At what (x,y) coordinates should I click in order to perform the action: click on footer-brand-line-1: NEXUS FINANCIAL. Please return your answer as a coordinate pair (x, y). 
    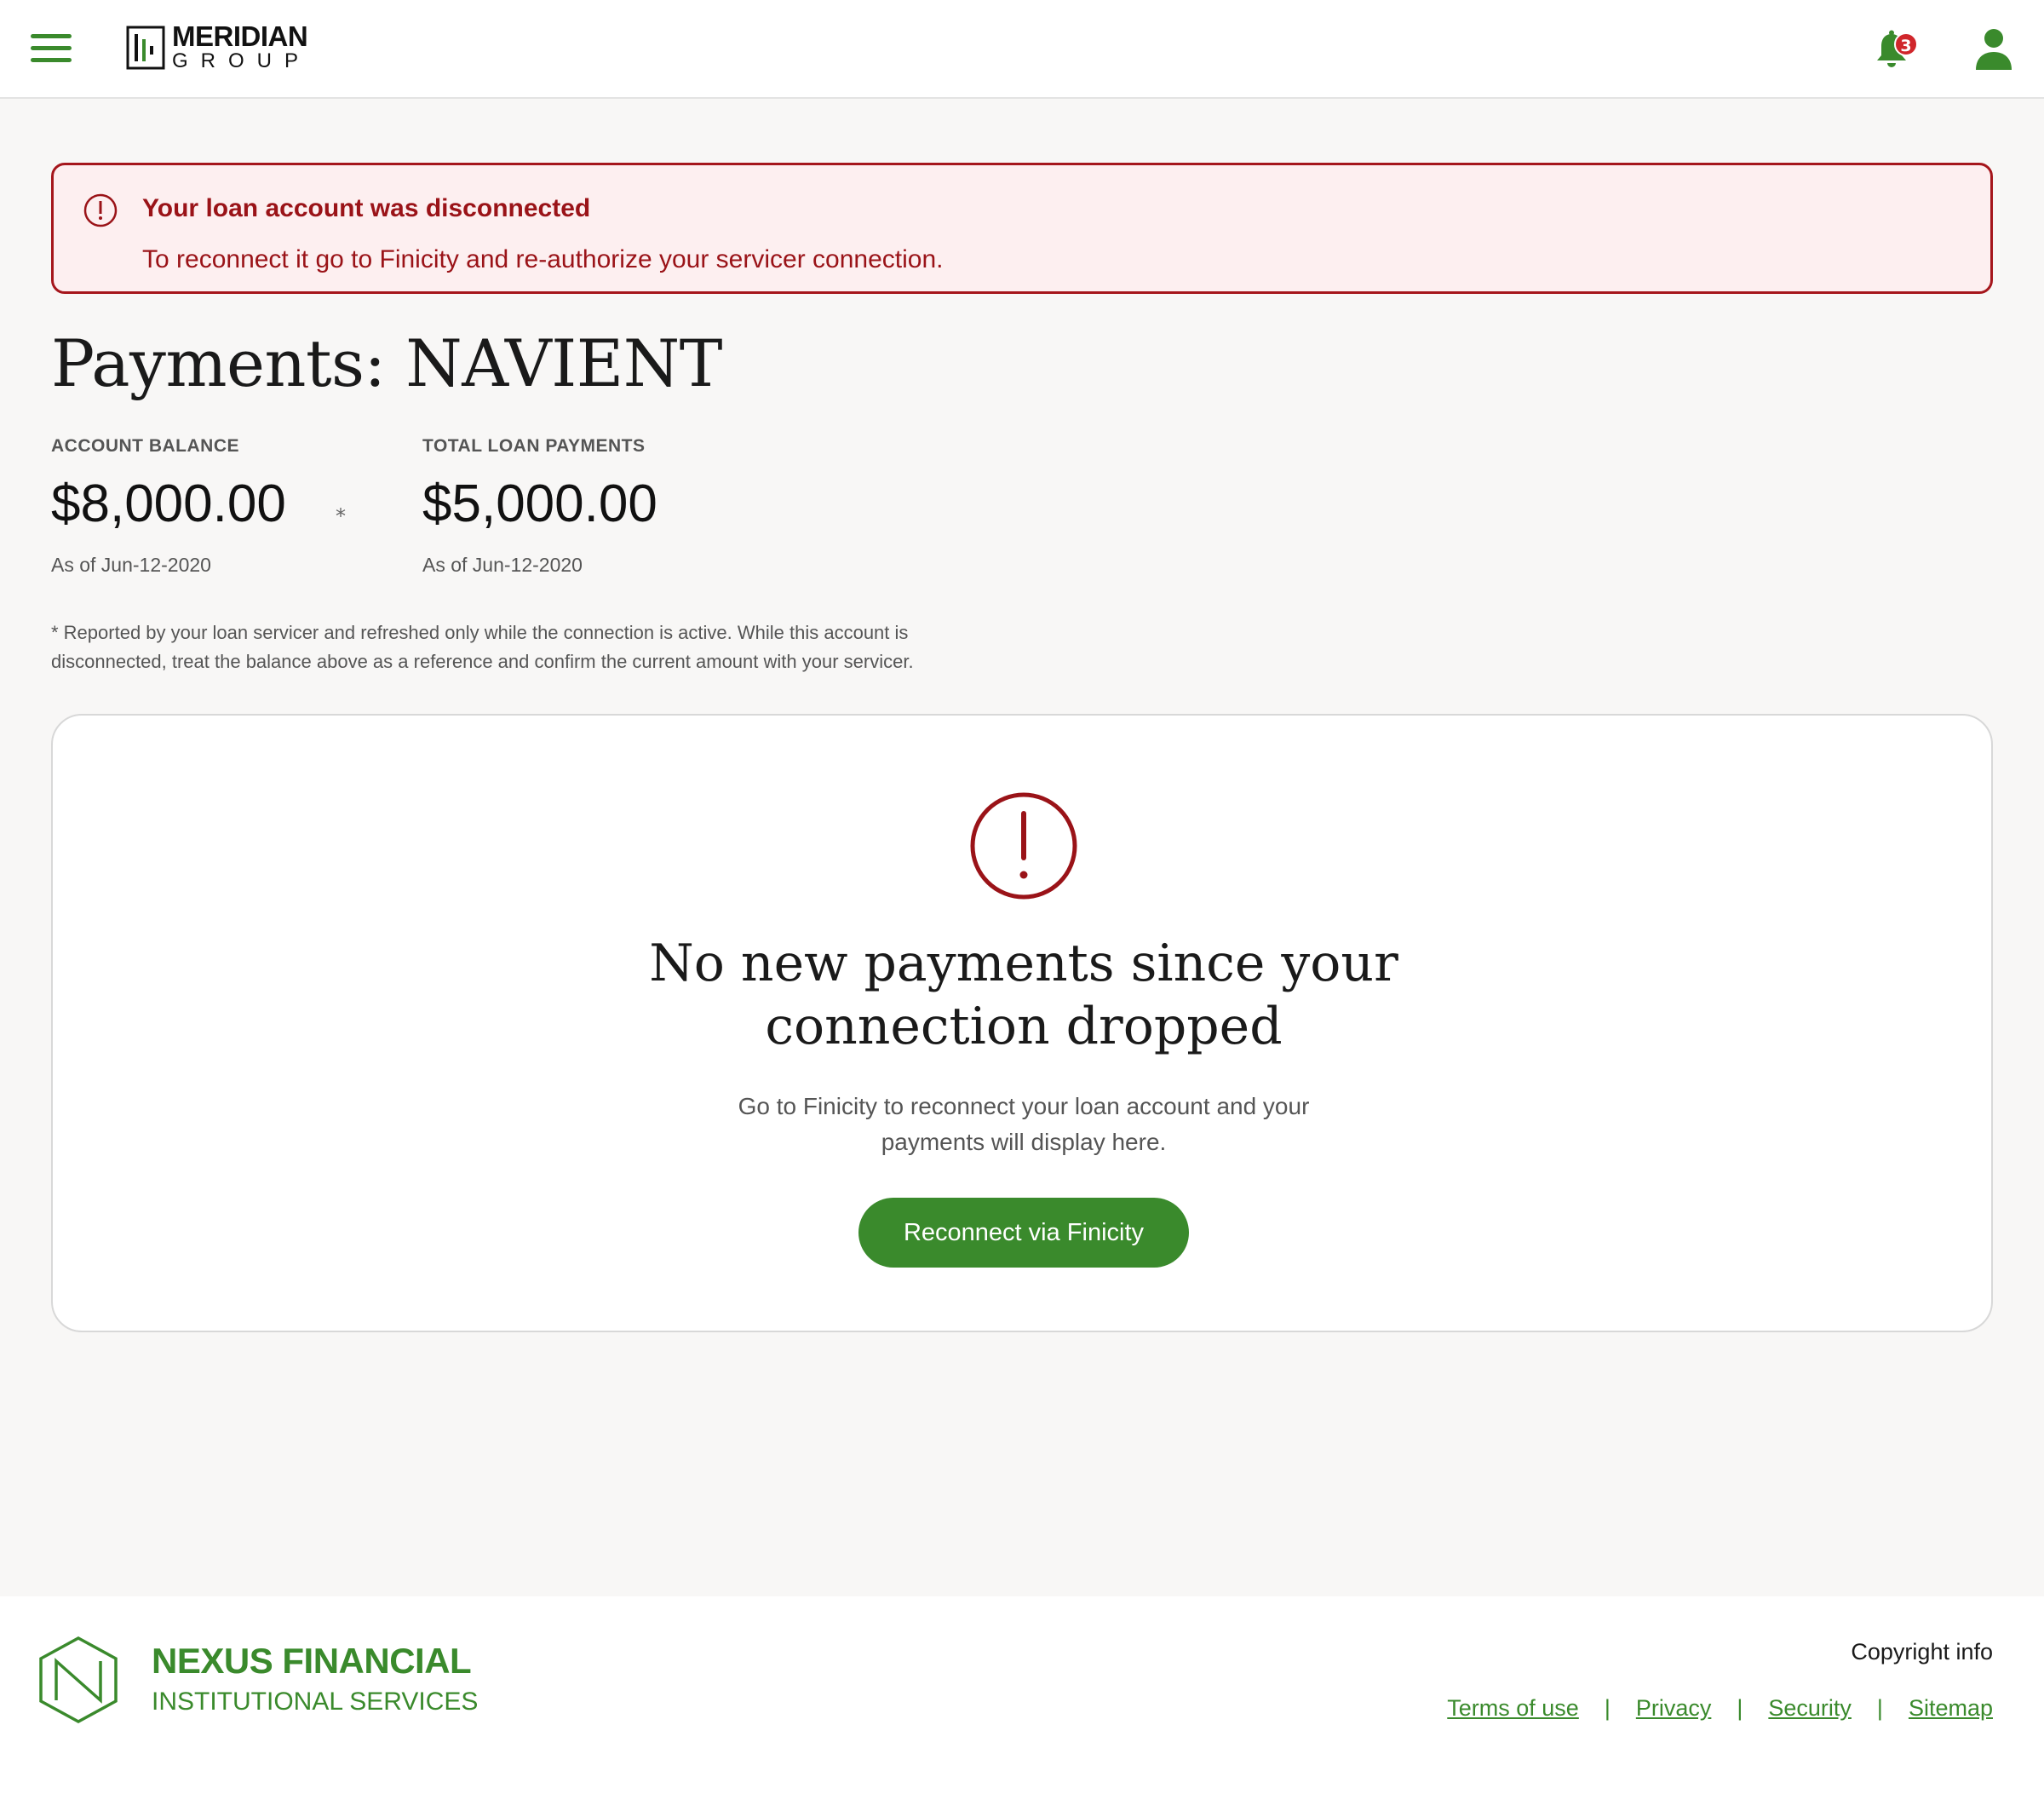
    Looking at the image, I should click on (312, 1661).